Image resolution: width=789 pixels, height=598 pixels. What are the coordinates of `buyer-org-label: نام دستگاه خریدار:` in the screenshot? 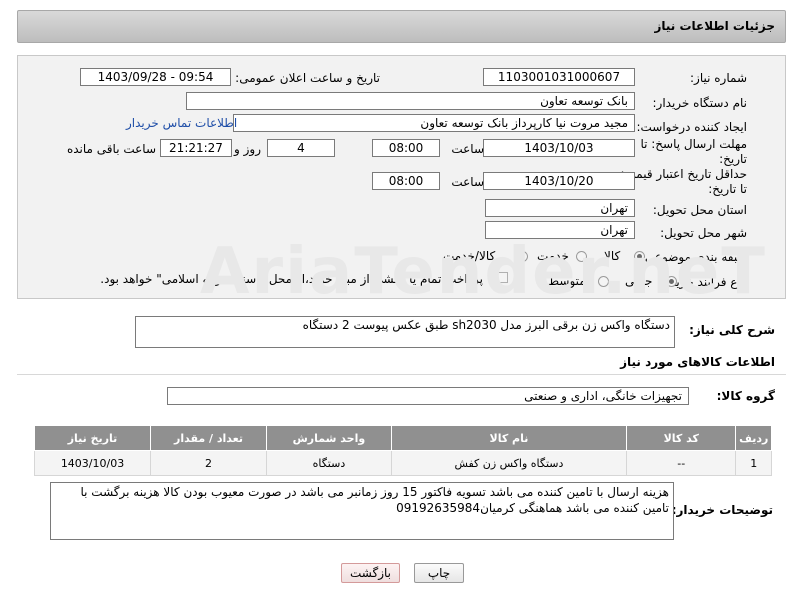 It's located at (700, 103).